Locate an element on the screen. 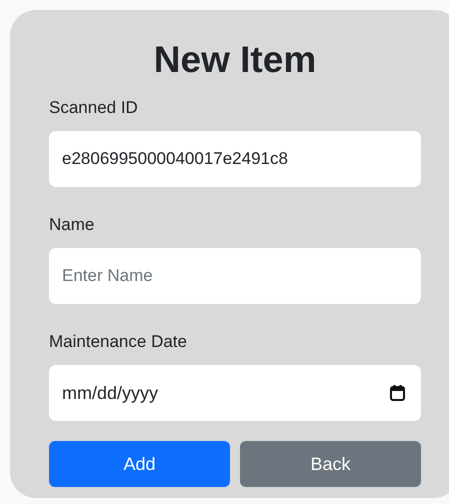 This screenshot has width=449, height=504. field-label: Scanned ID is located at coordinates (94, 108).